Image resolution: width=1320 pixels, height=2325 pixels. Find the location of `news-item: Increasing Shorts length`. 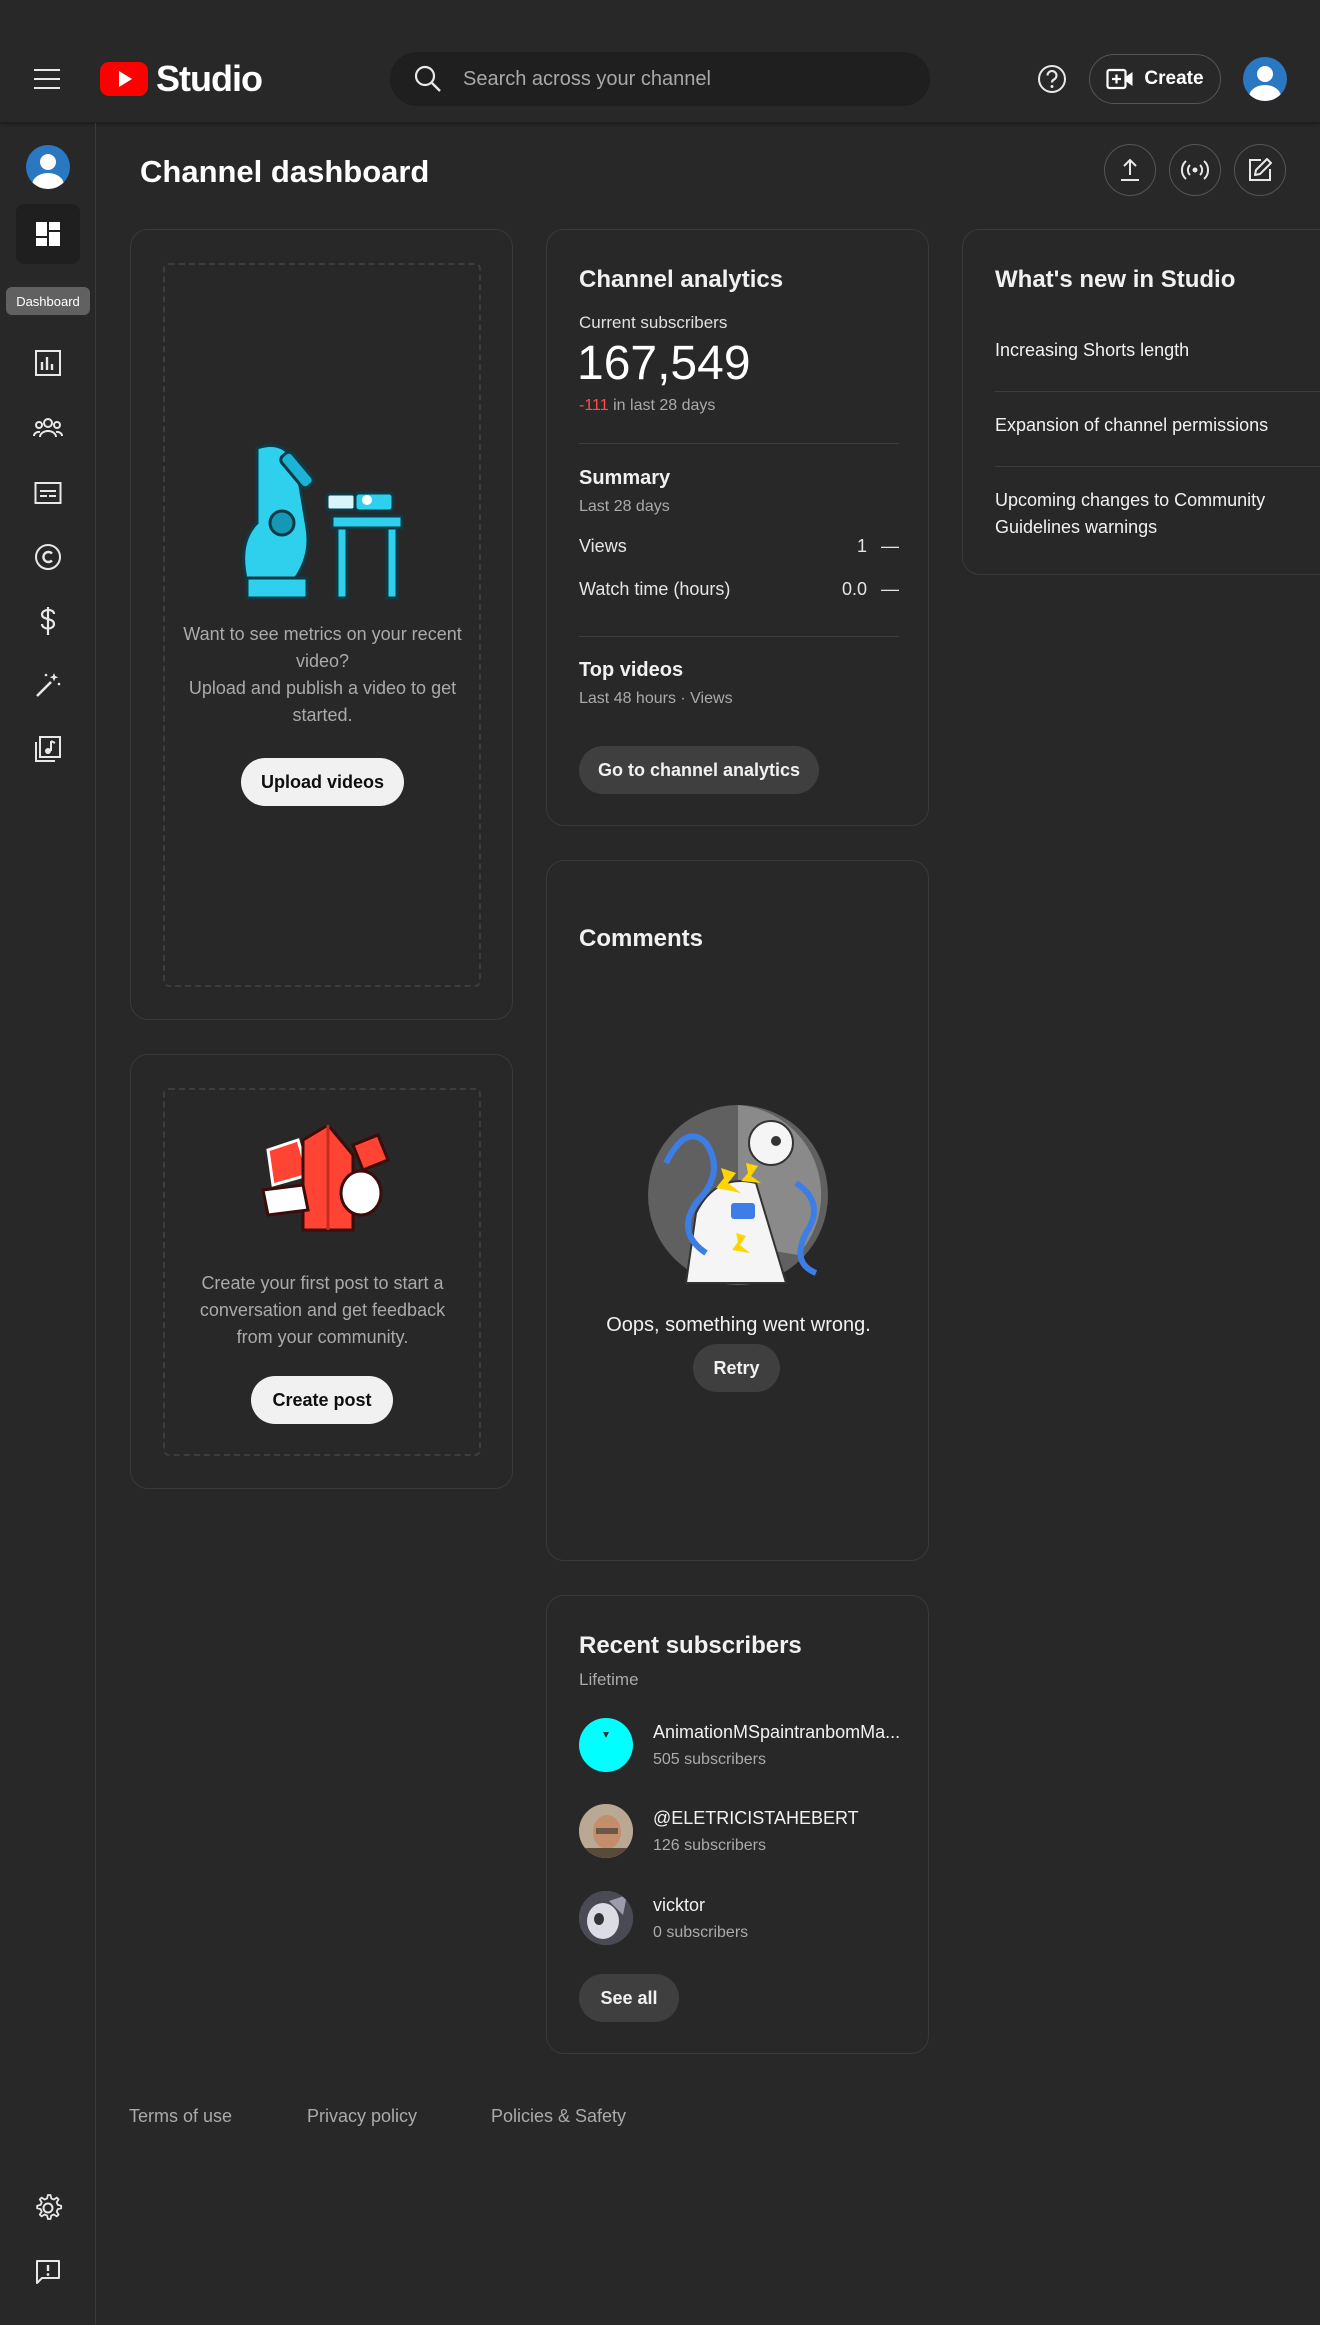

news-item: Increasing Shorts length is located at coordinates (1145, 350).